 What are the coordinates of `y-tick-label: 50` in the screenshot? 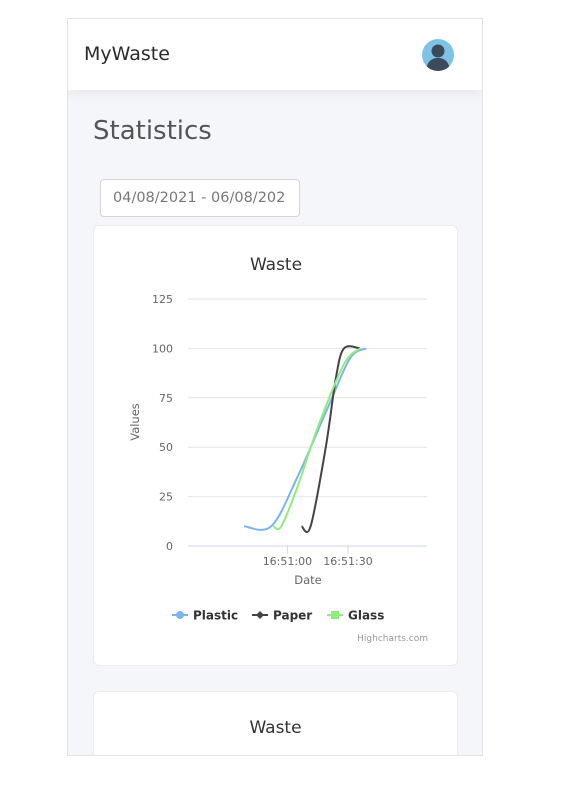 It's located at (166, 447).